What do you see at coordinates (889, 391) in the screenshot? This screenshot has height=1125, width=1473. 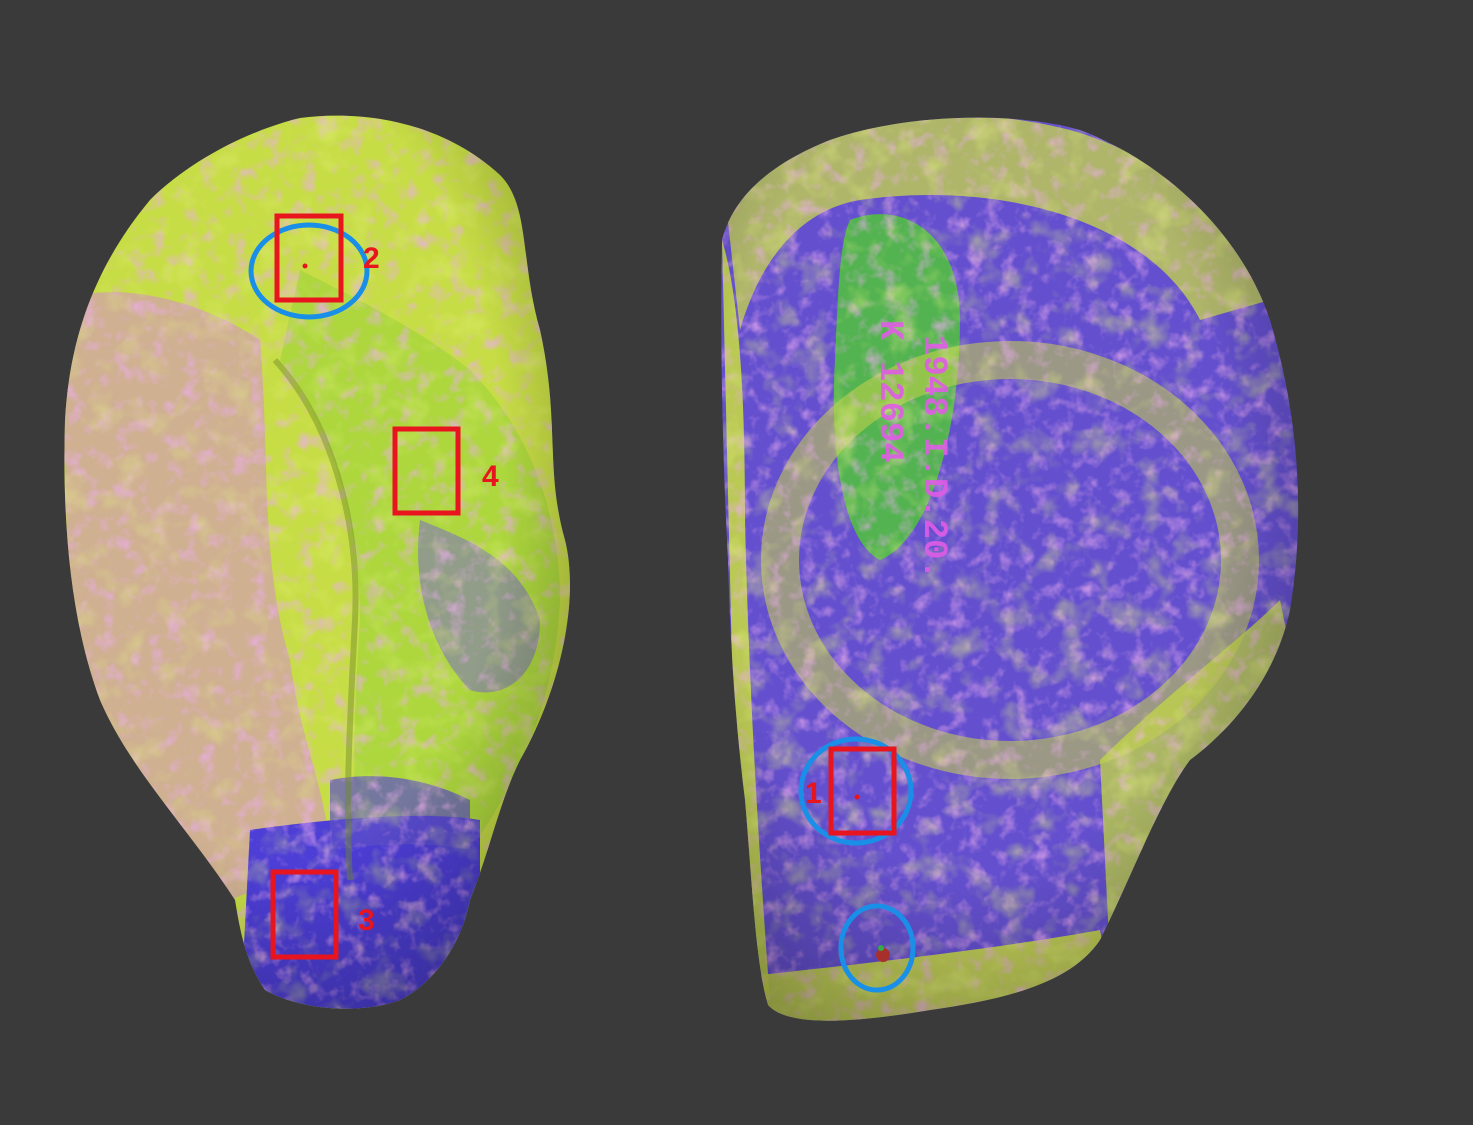 I see `inscription-line-2: K 12694` at bounding box center [889, 391].